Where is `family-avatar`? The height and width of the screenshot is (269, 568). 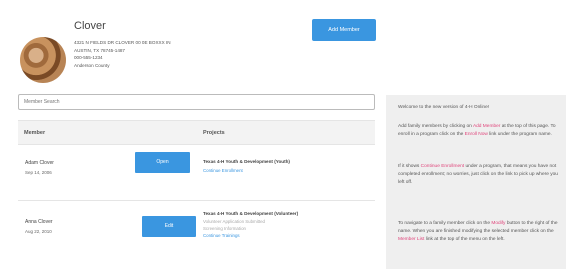 family-avatar is located at coordinates (43, 60).